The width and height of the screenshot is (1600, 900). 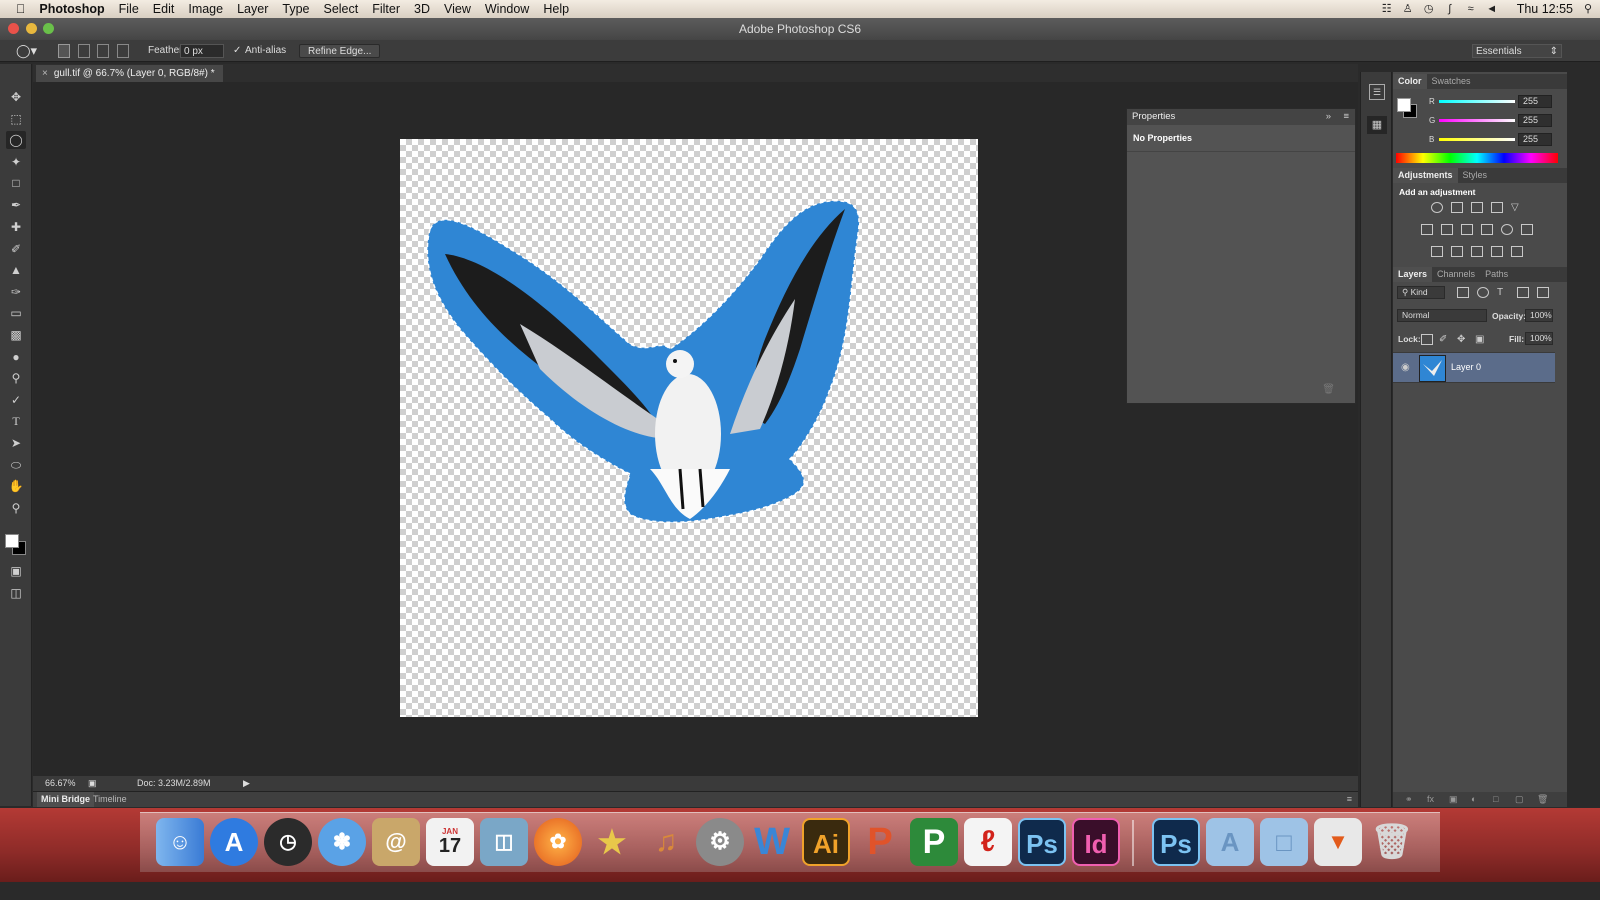 I want to click on layer-visibility-eye-icon: ◉, so click(x=1405, y=367).